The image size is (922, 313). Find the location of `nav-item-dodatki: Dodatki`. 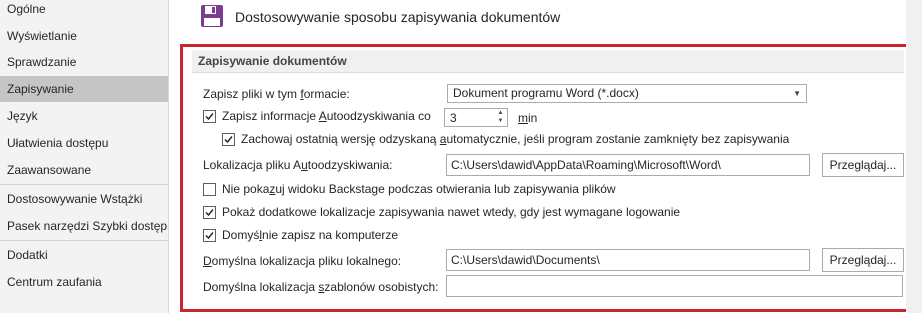

nav-item-dodatki: Dodatki is located at coordinates (84, 255).